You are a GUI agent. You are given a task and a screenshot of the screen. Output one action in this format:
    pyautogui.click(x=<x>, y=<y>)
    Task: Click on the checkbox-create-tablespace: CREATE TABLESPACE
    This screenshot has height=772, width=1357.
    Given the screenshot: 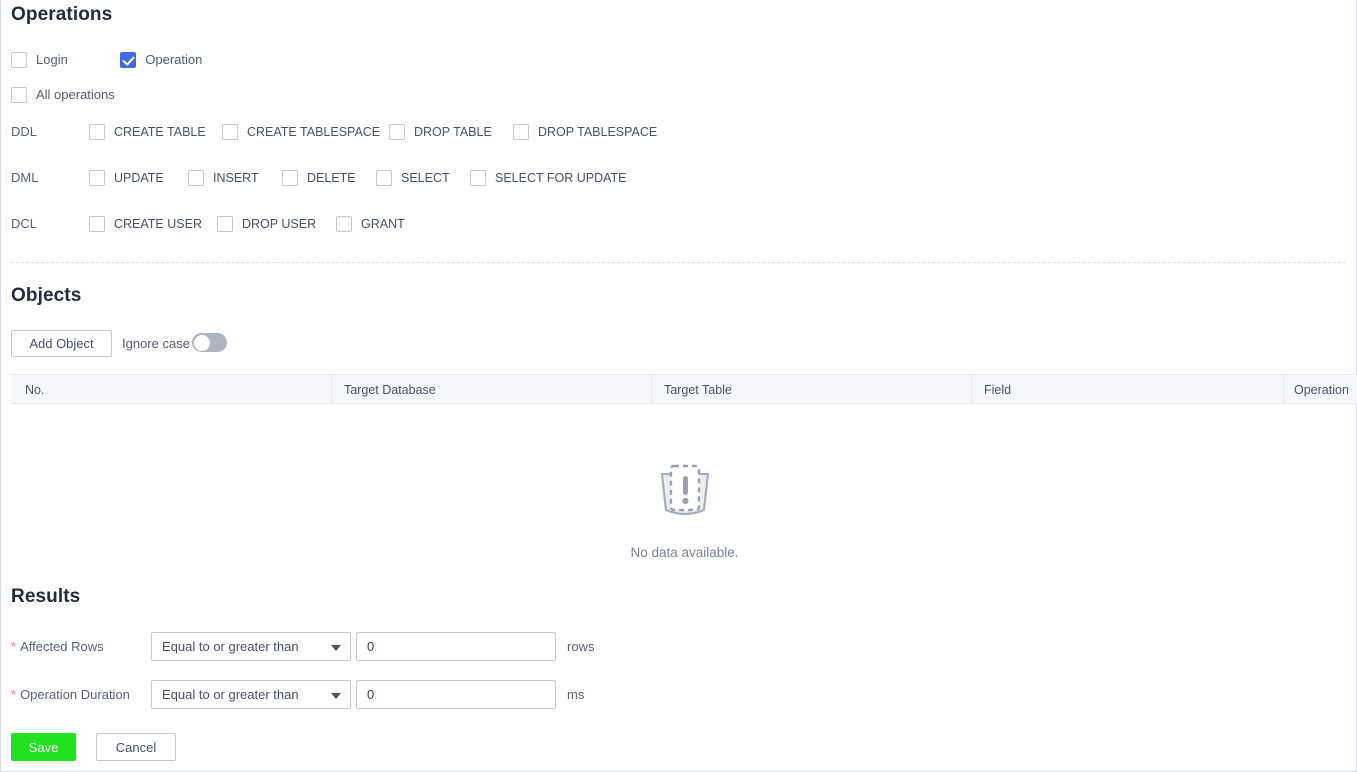 What is the action you would take?
    pyautogui.click(x=301, y=132)
    